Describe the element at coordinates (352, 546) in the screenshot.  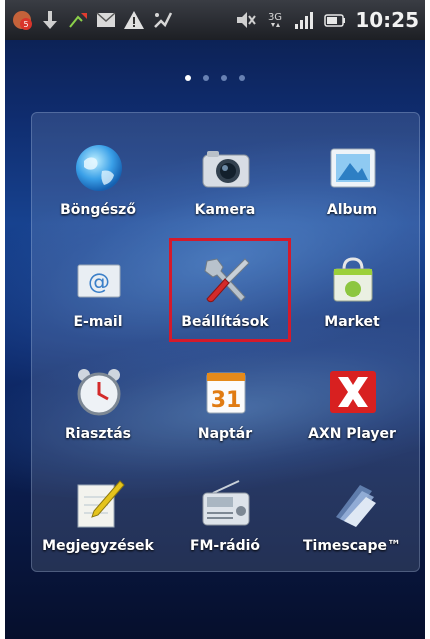
I see `app-label: Timescape™` at that location.